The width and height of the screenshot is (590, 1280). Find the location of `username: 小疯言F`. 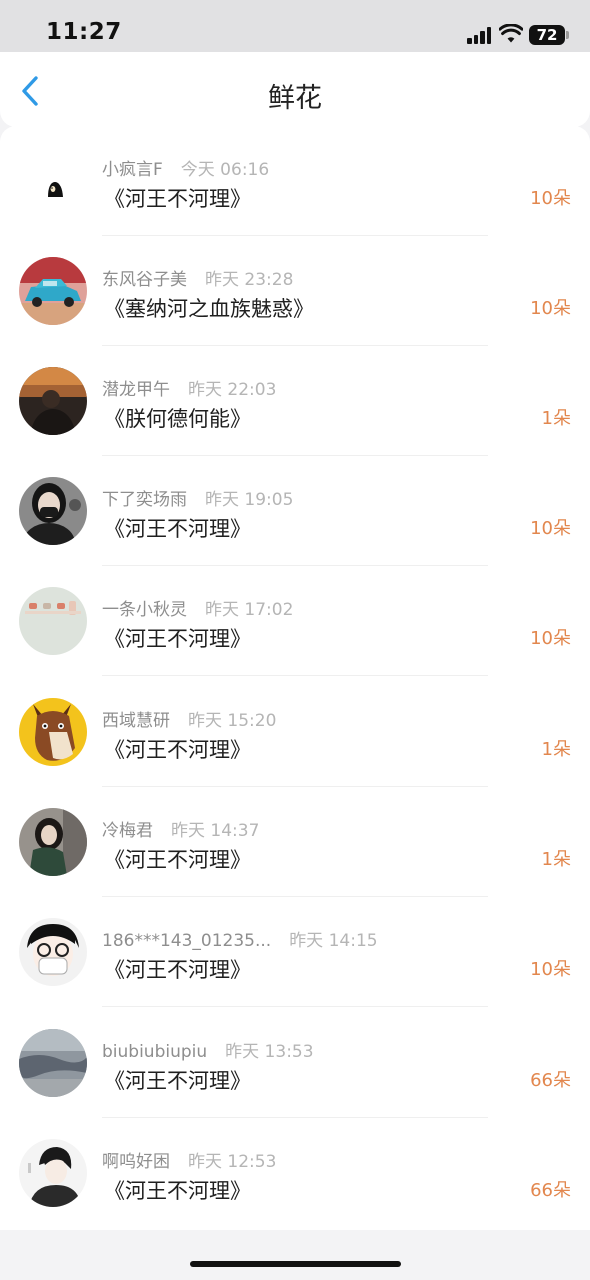

username: 小疯言F is located at coordinates (132, 170).